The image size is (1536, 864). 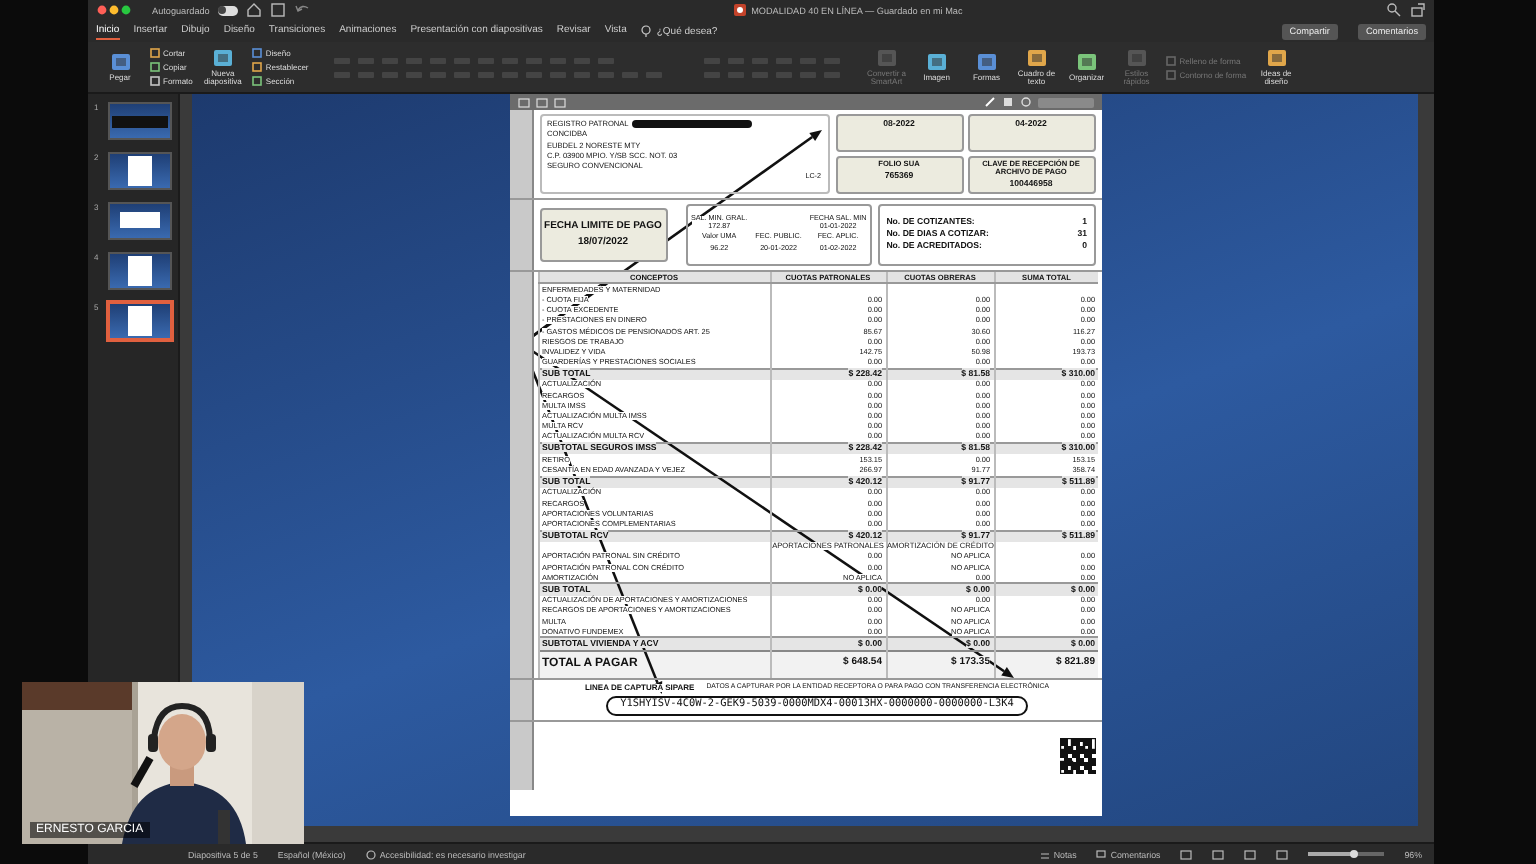 I want to click on window-controls-icon, so click(x=114, y=10).